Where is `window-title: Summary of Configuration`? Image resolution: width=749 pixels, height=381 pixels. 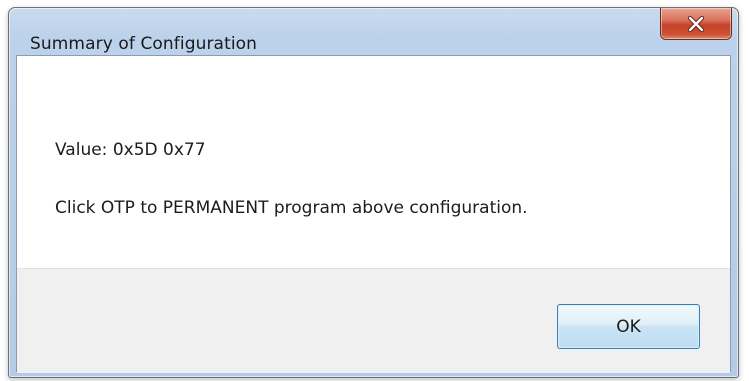 window-title: Summary of Configuration is located at coordinates (144, 44).